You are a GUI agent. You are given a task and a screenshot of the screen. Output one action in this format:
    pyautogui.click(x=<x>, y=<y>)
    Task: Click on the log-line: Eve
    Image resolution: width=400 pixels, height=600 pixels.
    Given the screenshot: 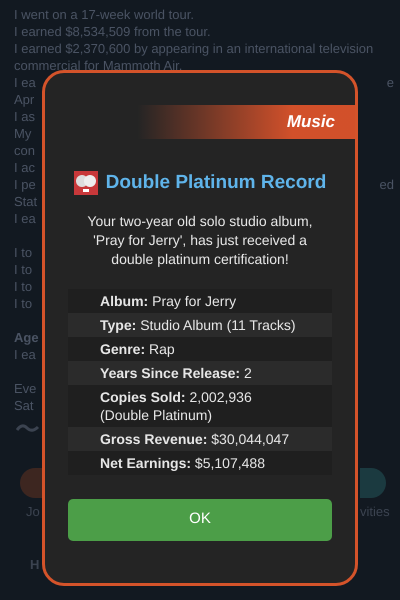 What is the action you would take?
    pyautogui.click(x=25, y=388)
    